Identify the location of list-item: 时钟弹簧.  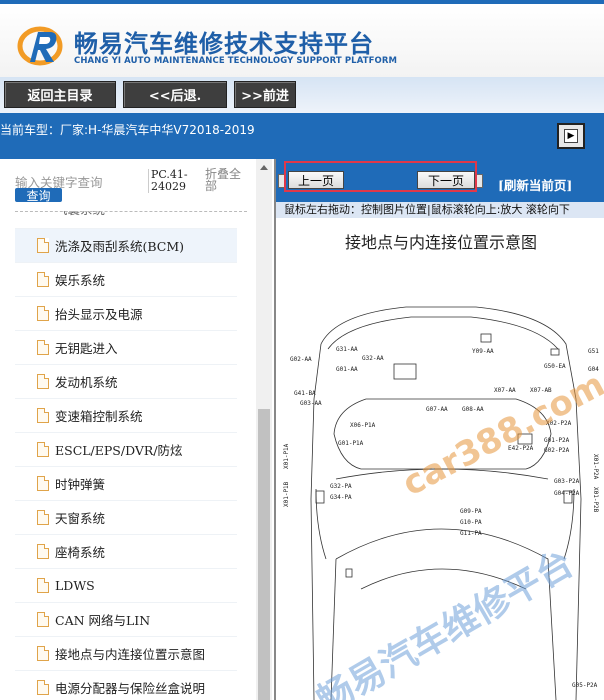
(126, 484).